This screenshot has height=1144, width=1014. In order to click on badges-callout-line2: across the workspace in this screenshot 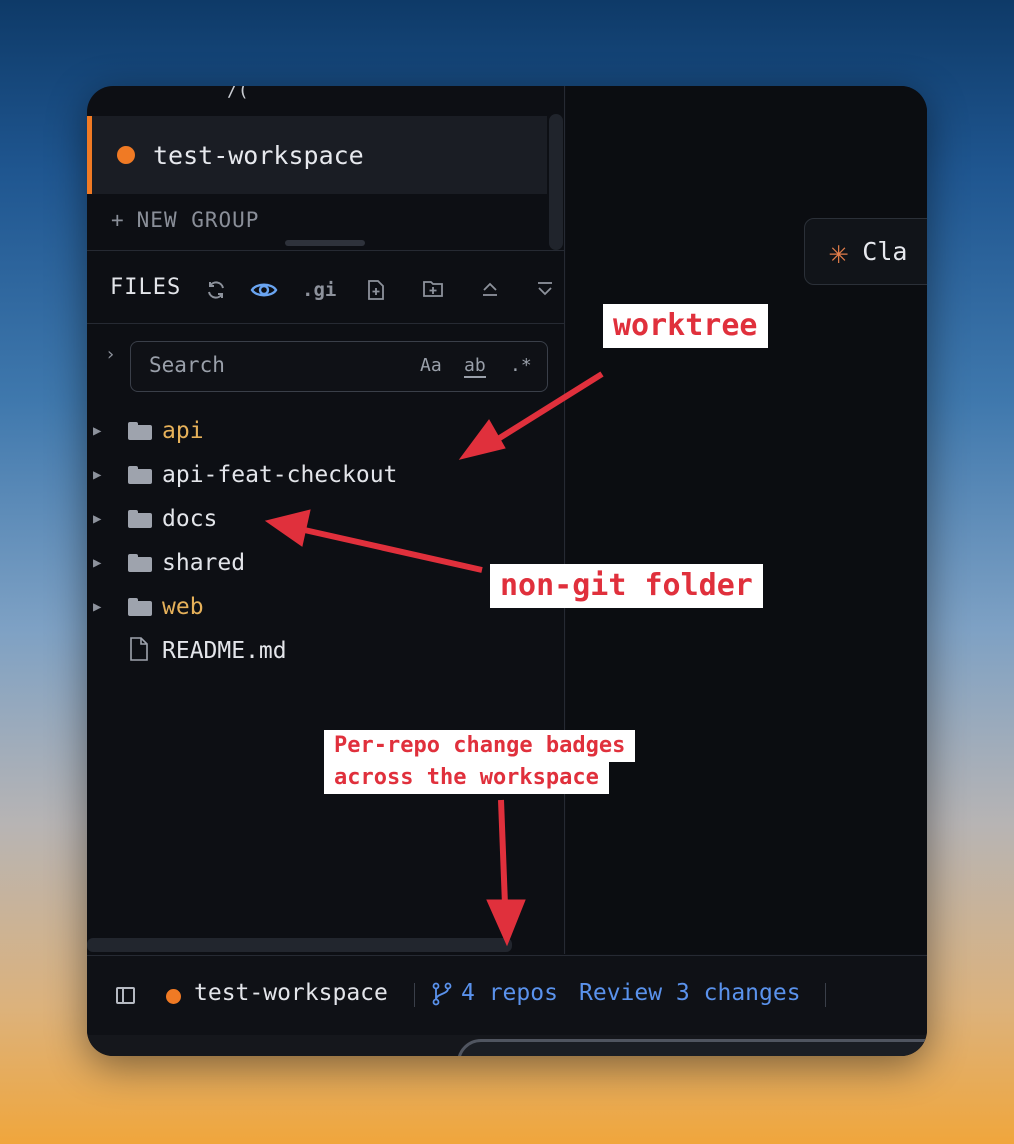, I will do `click(466, 778)`.